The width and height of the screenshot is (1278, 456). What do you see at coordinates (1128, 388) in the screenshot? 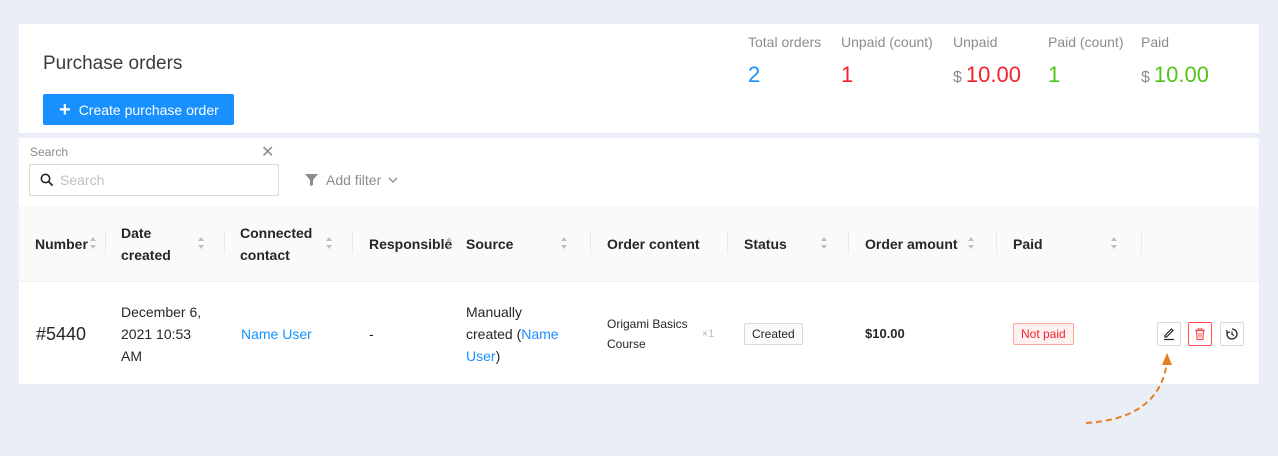
I see `annotation-arrow` at bounding box center [1128, 388].